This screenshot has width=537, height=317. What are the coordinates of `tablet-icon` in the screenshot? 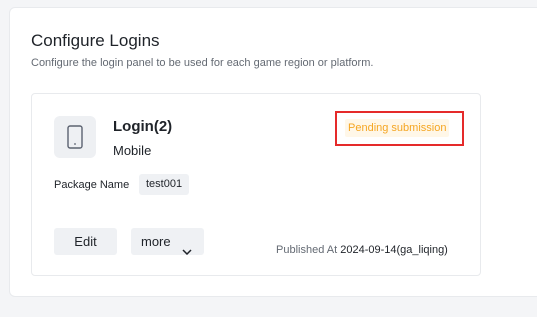 It's located at (75, 137).